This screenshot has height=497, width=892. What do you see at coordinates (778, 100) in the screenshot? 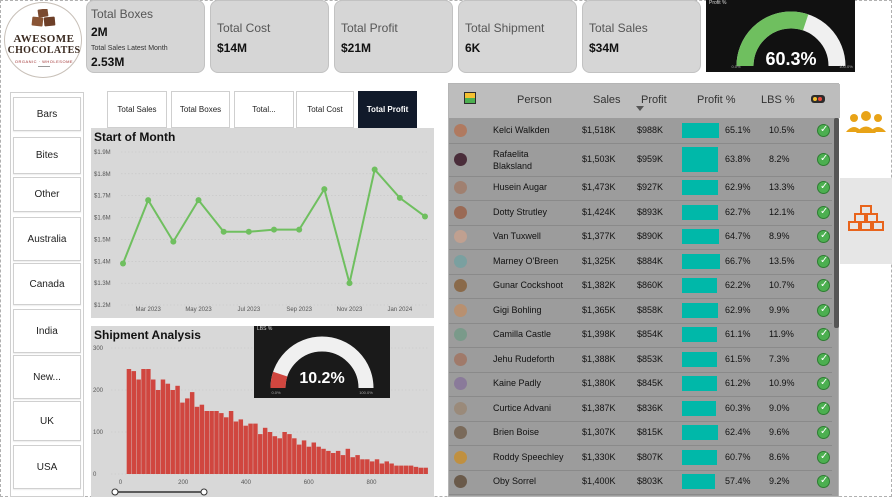
I see `col-lbs-pct: LBS %` at bounding box center [778, 100].